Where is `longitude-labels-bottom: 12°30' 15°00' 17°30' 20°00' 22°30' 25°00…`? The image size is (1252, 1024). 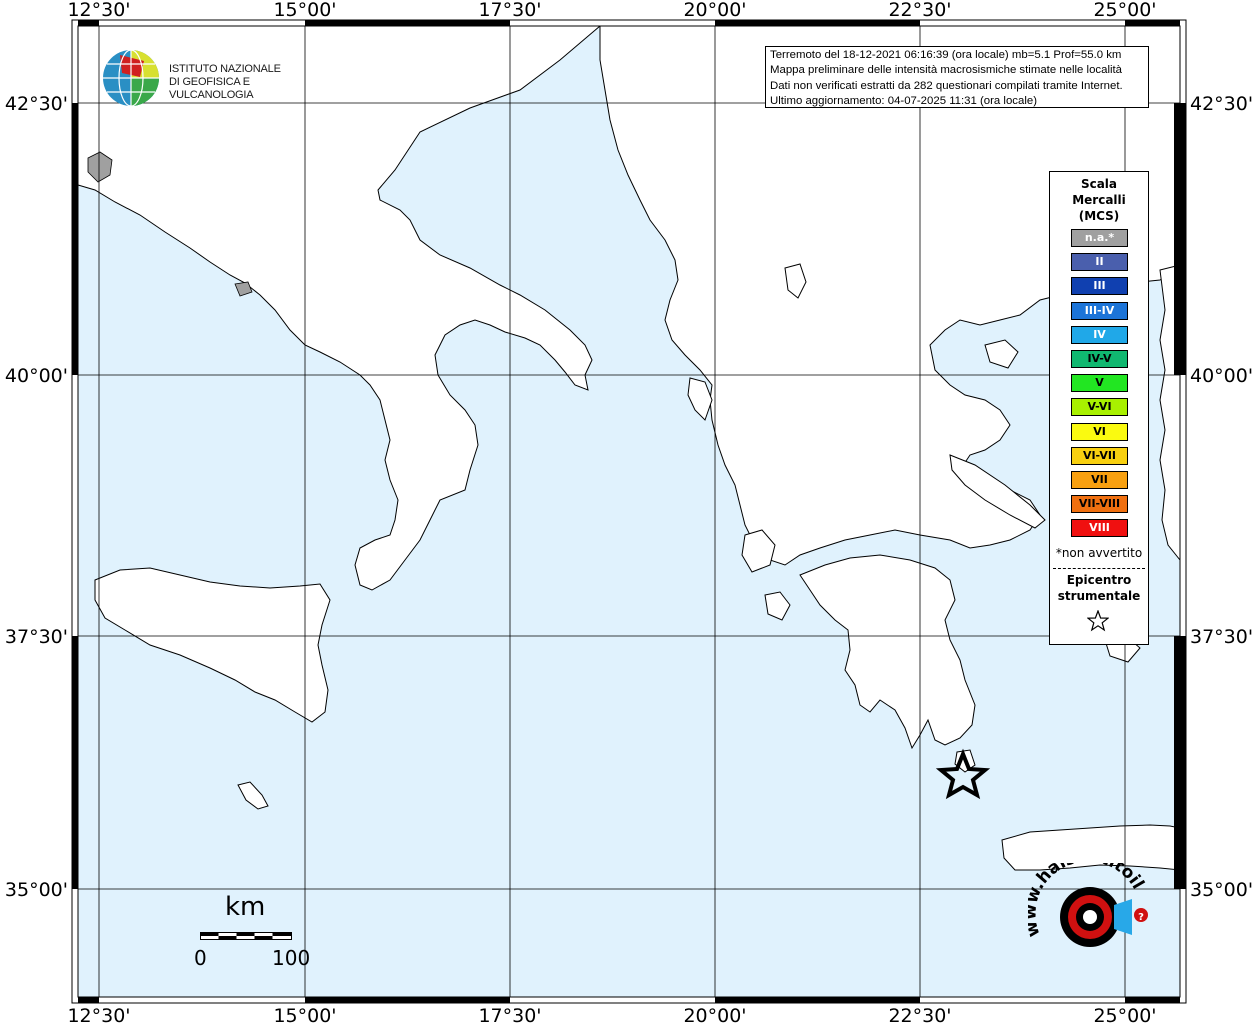
longitude-labels-bottom: 12°30' 15°00' 17°30' 20°00' 22°30' 25°00… is located at coordinates (611, 1014).